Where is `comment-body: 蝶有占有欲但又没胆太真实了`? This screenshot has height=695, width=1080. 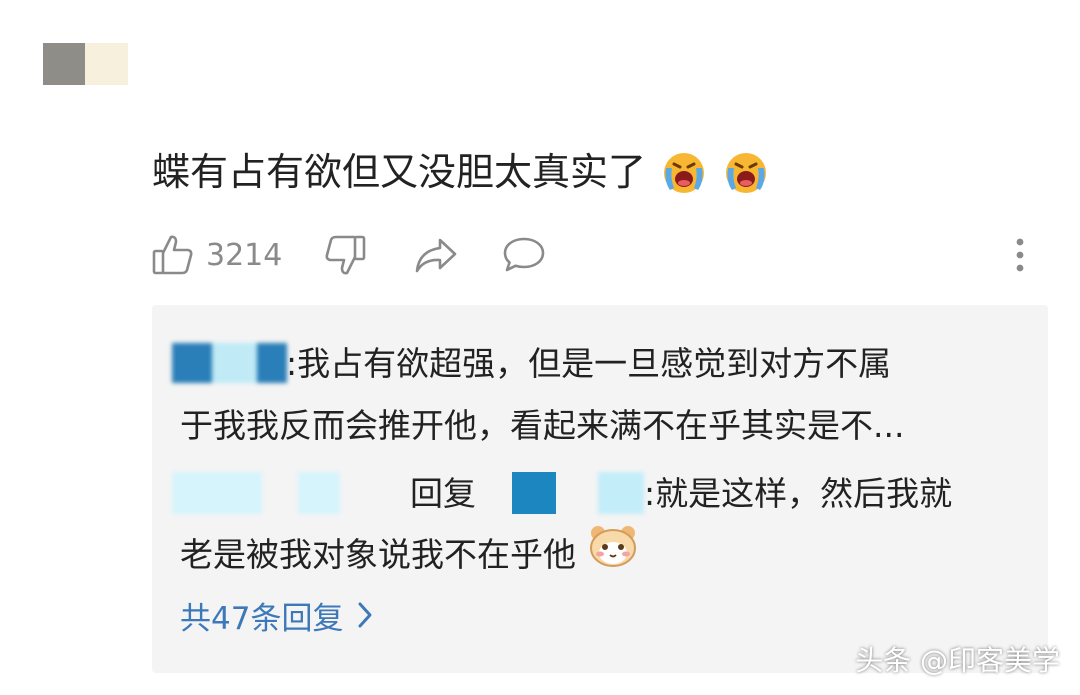
comment-body: 蝶有占有欲但又没胆太真实了 is located at coordinates (461, 172).